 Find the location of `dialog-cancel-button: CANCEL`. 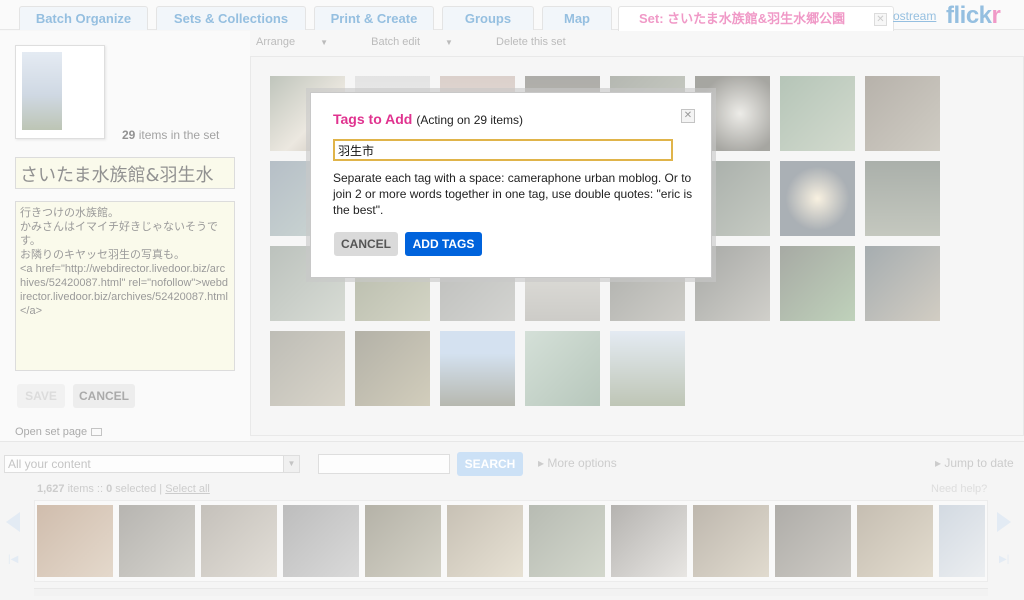

dialog-cancel-button: CANCEL is located at coordinates (366, 244).